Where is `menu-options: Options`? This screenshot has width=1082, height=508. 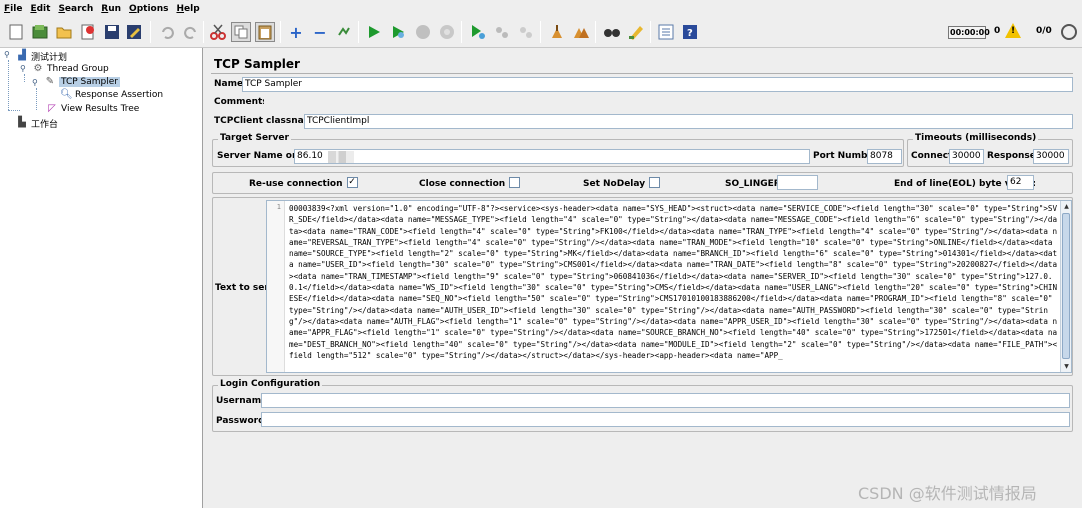 menu-options: Options is located at coordinates (148, 9).